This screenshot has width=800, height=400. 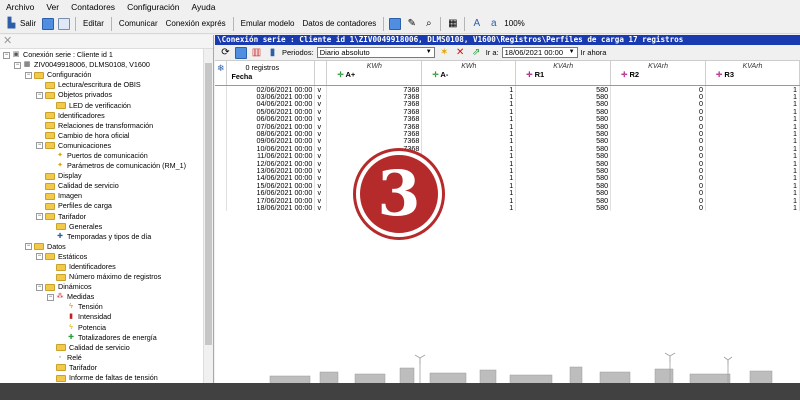 I want to click on tree-node: Informe de faltas de tensión, so click(x=106, y=378).